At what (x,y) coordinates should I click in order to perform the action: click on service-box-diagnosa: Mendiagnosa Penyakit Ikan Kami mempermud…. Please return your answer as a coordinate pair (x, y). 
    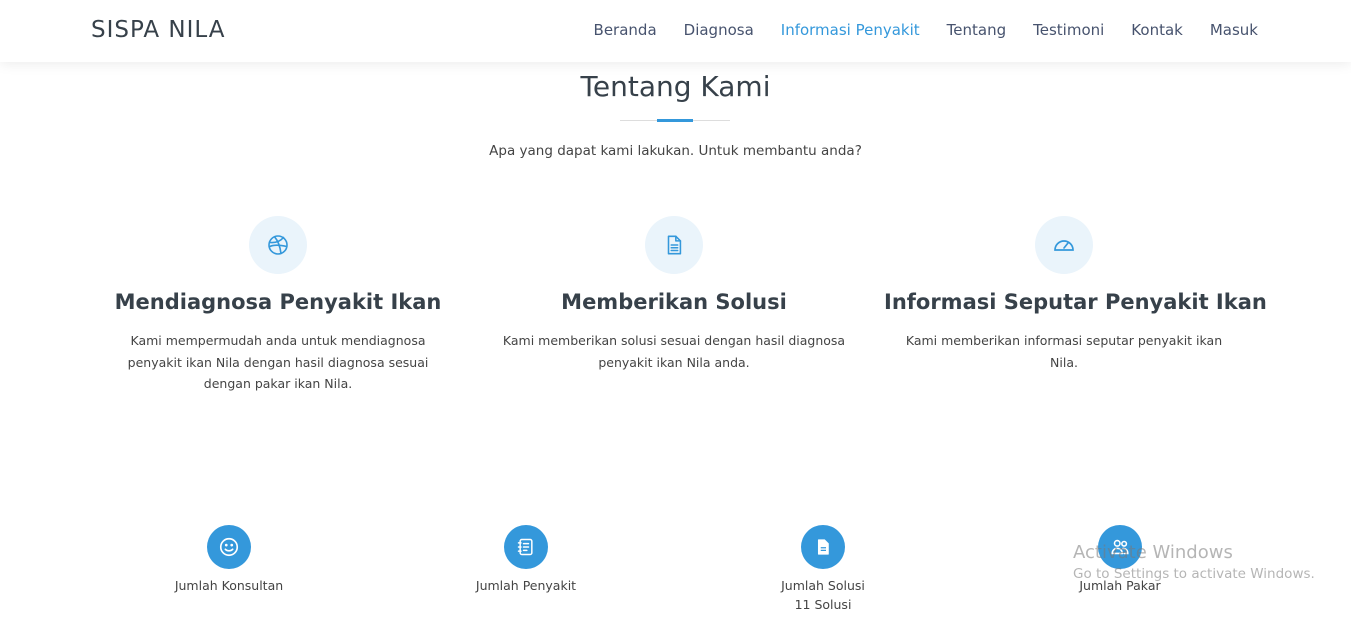
    Looking at the image, I should click on (278, 305).